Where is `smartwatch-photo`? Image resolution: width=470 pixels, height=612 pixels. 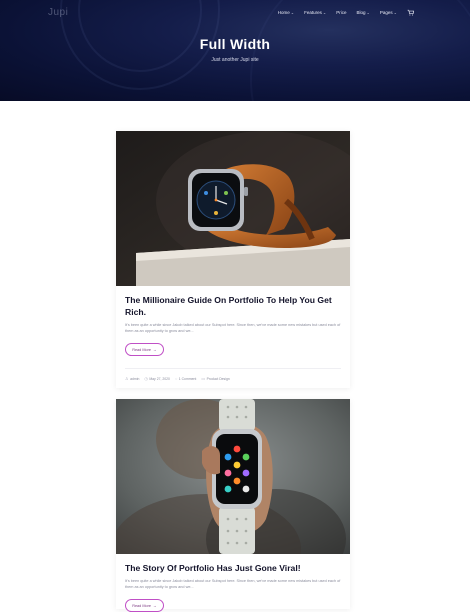 smartwatch-photo is located at coordinates (233, 208).